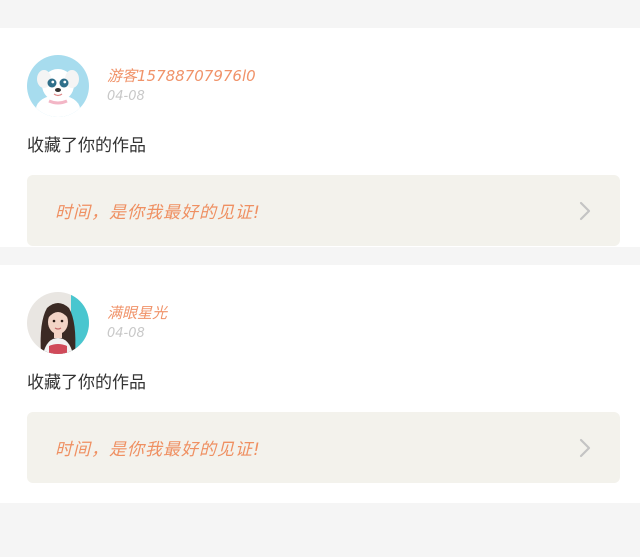 Image resolution: width=640 pixels, height=557 pixels. Describe the element at coordinates (320, 14) in the screenshot. I see `top-spacer` at that location.